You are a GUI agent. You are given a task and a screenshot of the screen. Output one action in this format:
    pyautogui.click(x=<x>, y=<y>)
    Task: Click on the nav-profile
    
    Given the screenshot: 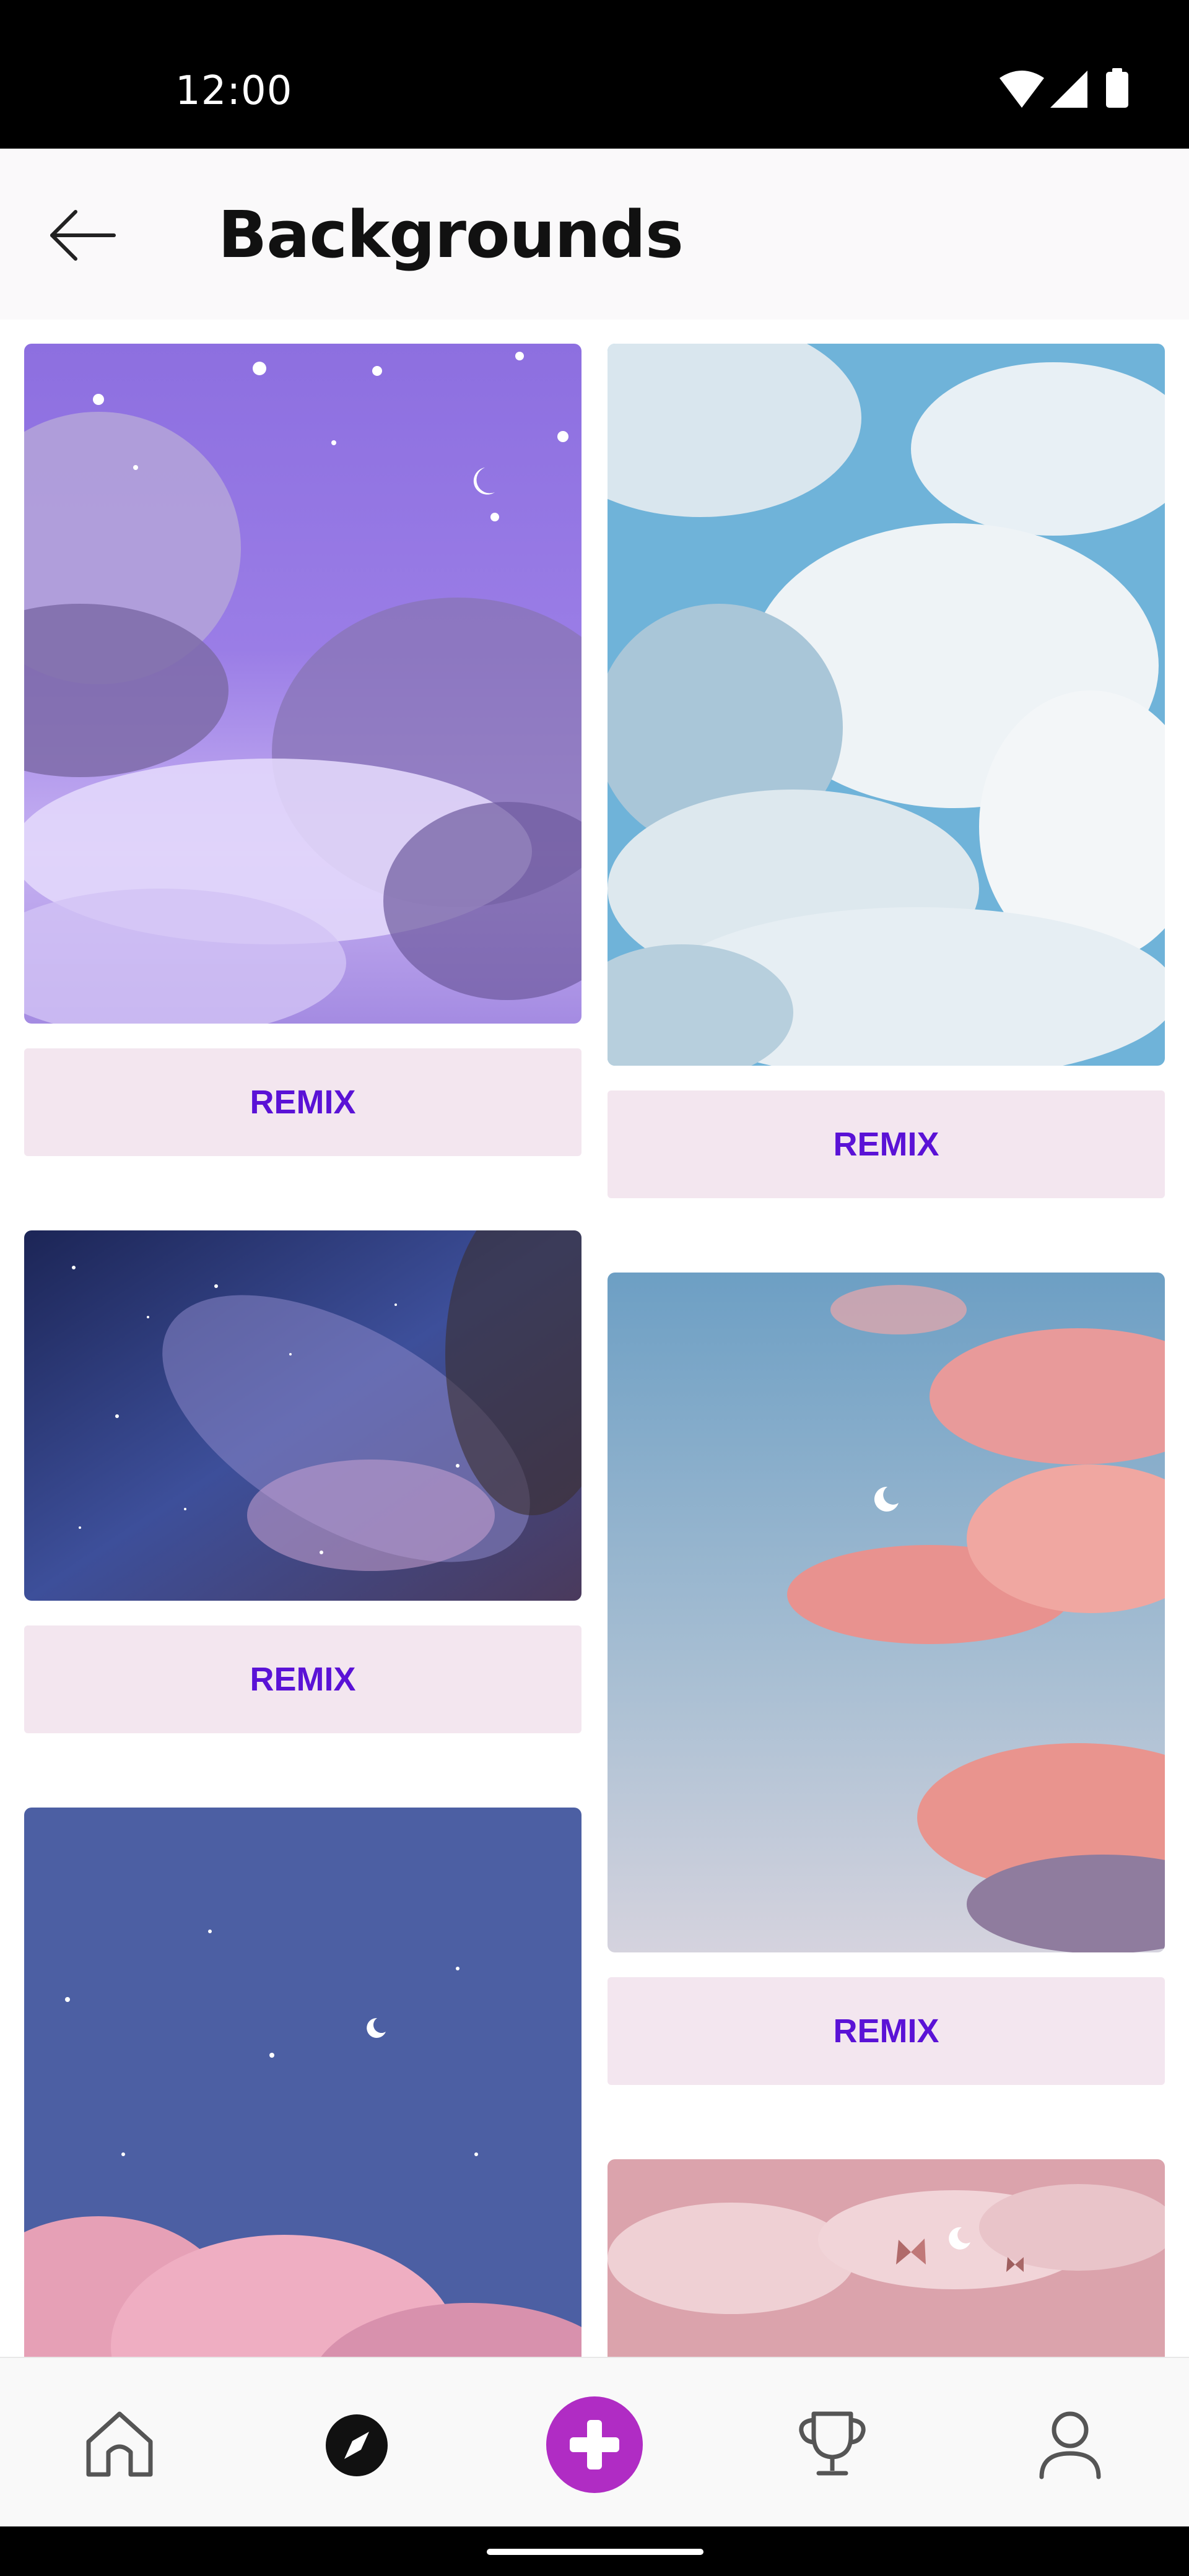 What is the action you would take?
    pyautogui.click(x=1070, y=2443)
    